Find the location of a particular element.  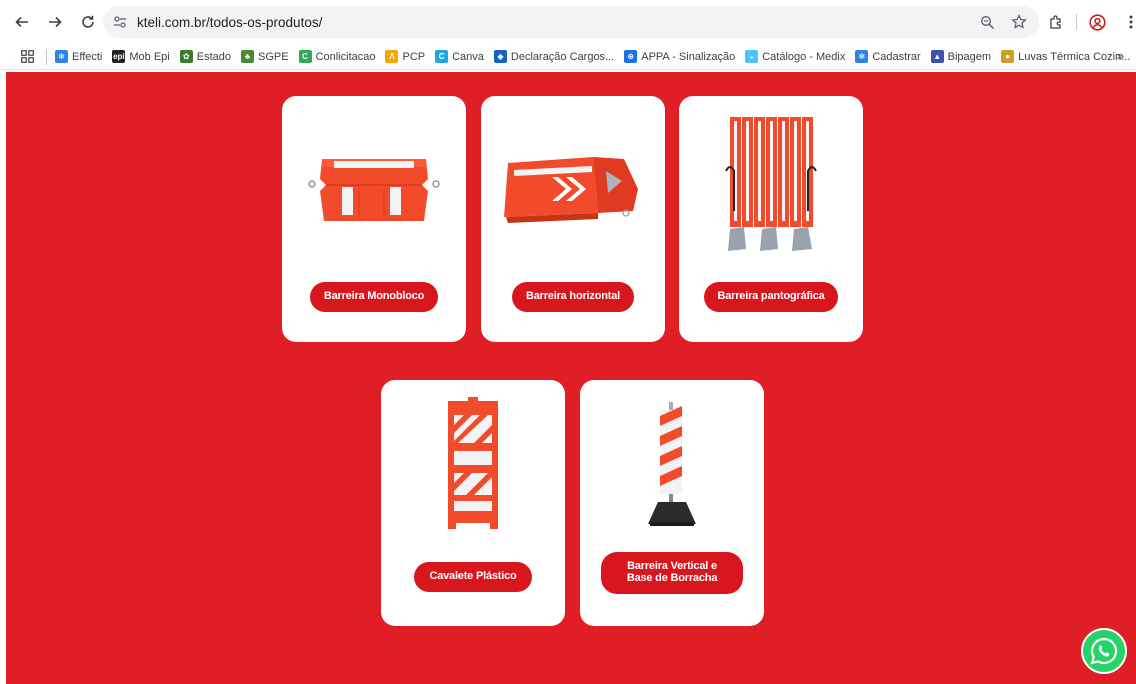

bookmark-item: ✻ Cadastrar is located at coordinates (888, 56).